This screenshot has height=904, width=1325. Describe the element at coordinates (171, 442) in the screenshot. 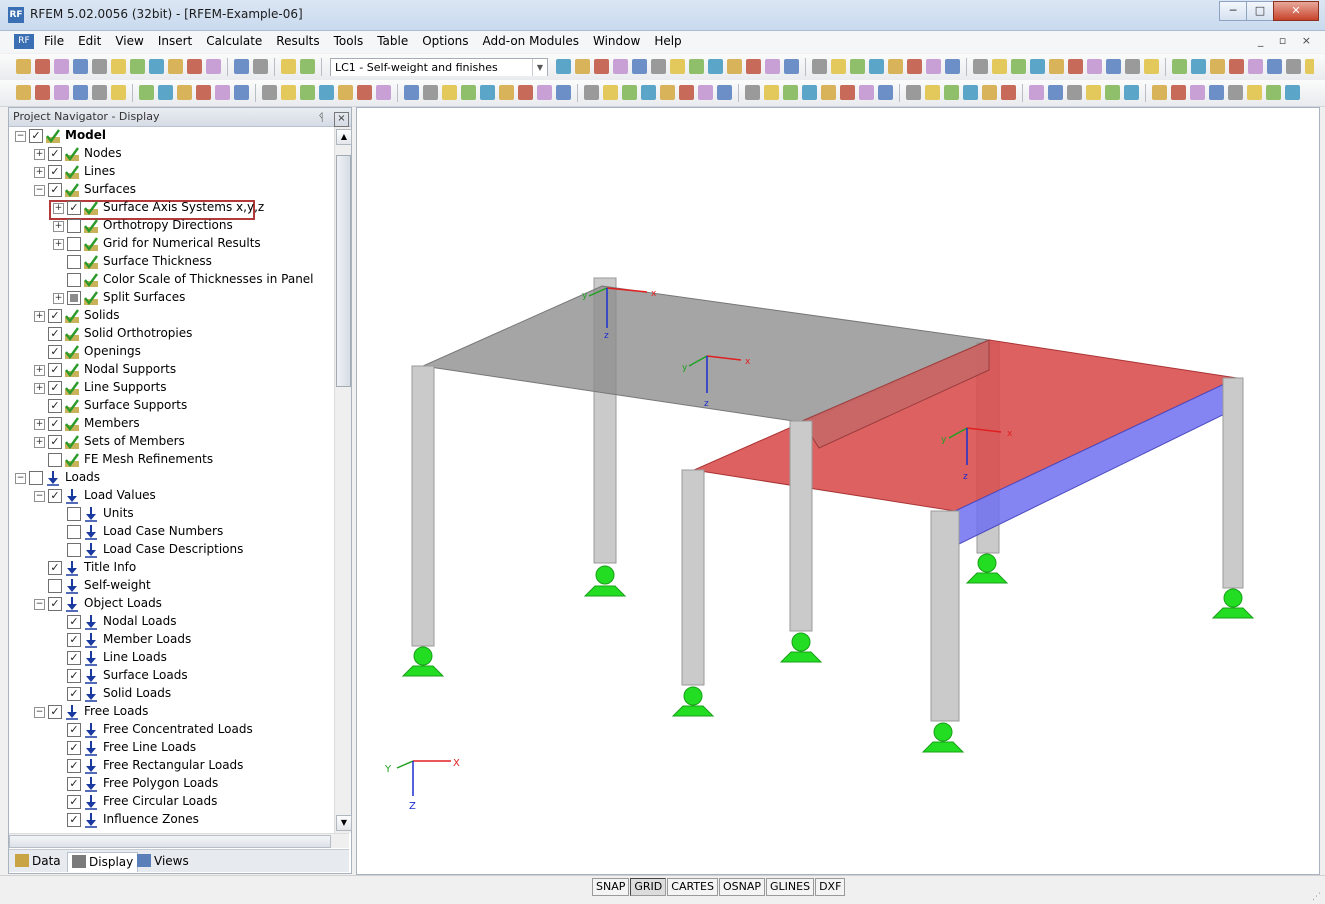

I see `tree-item-sets-of-members: +✓Sets of Members` at that location.